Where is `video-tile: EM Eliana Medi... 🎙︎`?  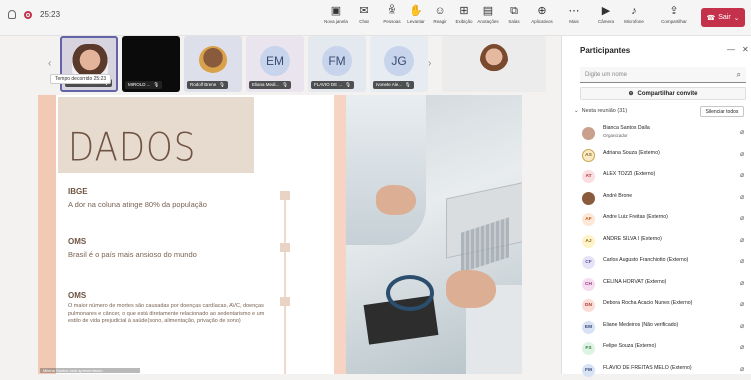
video-tile: EM Eliana Medi... 🎙︎ is located at coordinates (275, 64).